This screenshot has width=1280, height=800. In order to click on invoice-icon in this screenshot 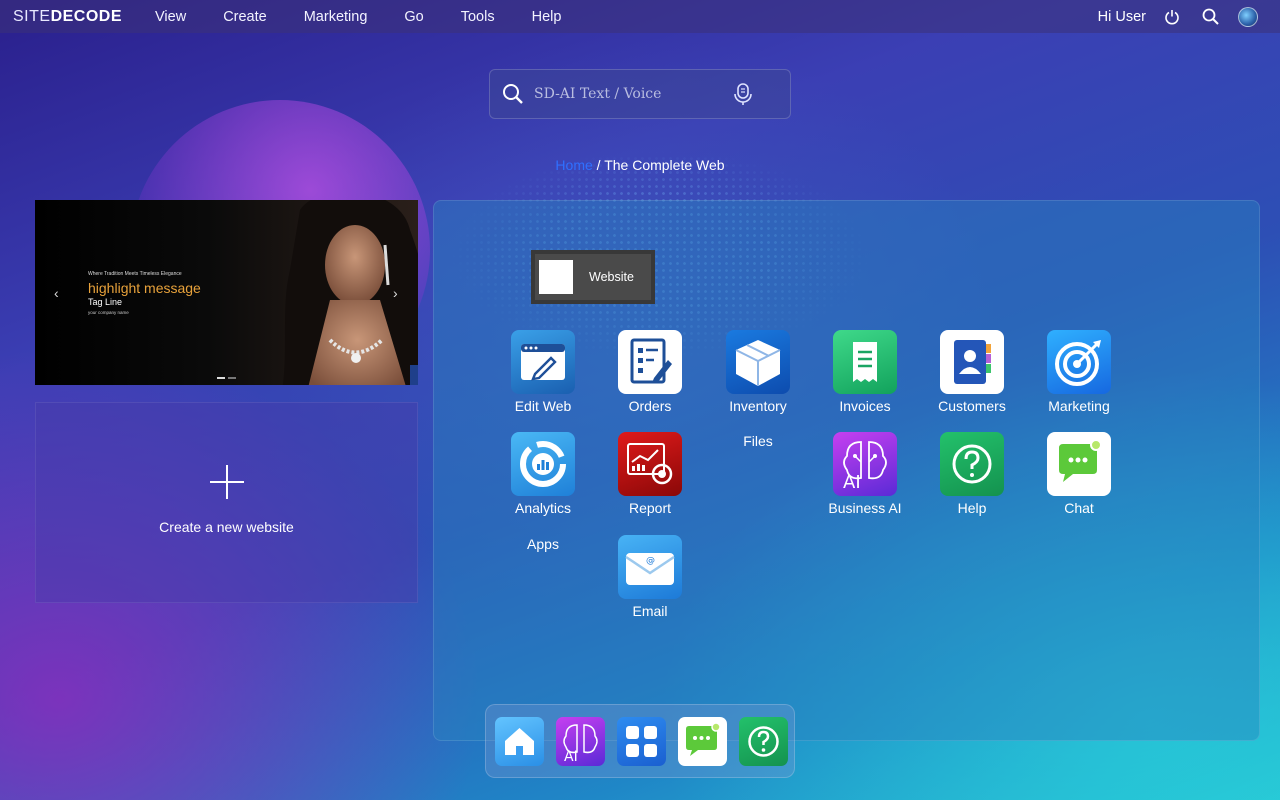, I will do `click(865, 362)`.